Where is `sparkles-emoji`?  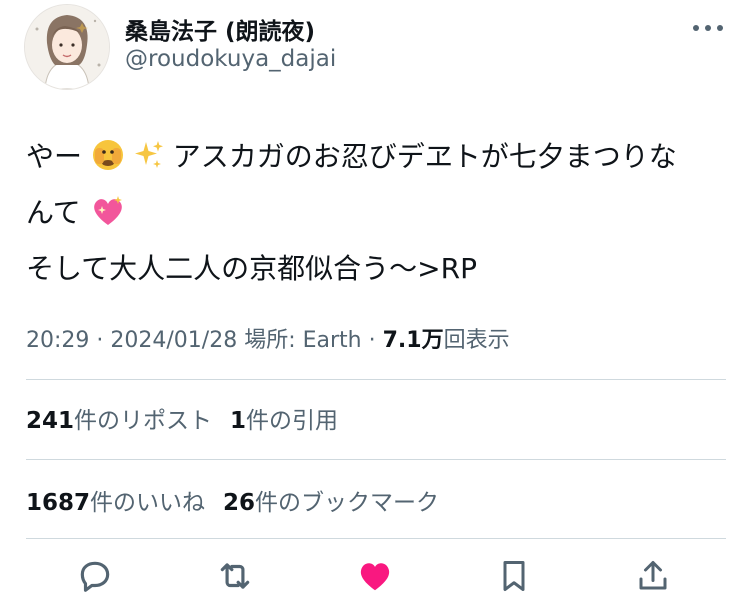 sparkles-emoji is located at coordinates (149, 163).